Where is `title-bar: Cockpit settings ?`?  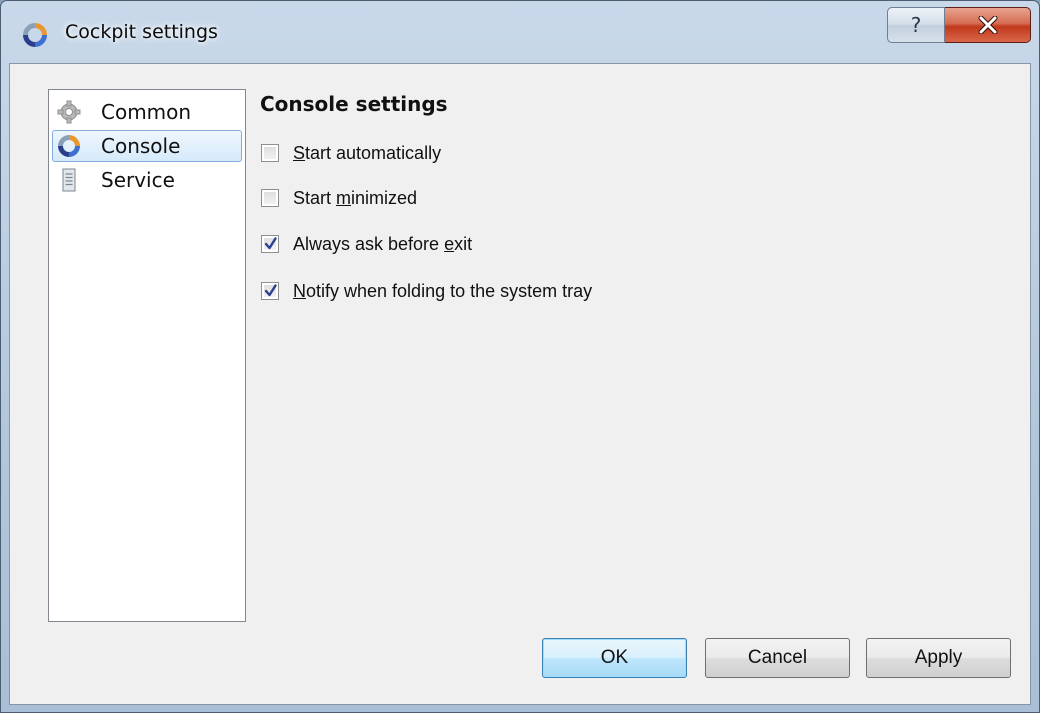
title-bar: Cockpit settings ? is located at coordinates (520, 32).